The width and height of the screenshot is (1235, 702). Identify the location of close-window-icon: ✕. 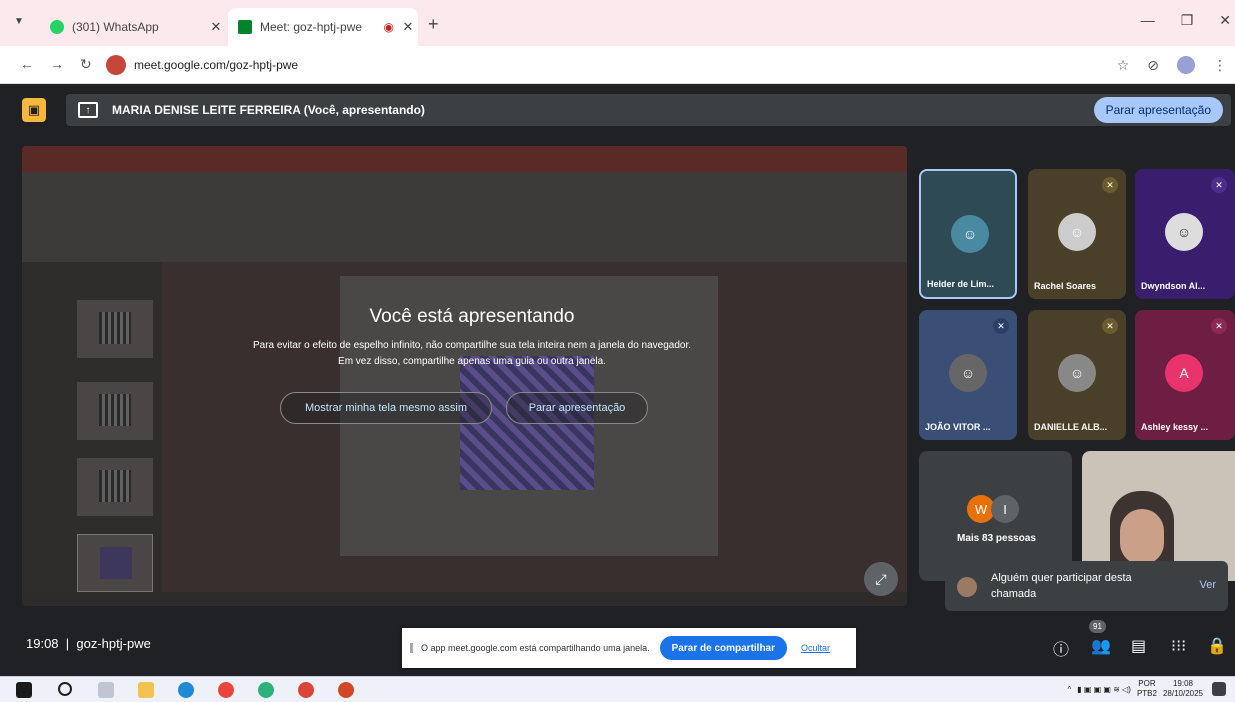
(1225, 20).